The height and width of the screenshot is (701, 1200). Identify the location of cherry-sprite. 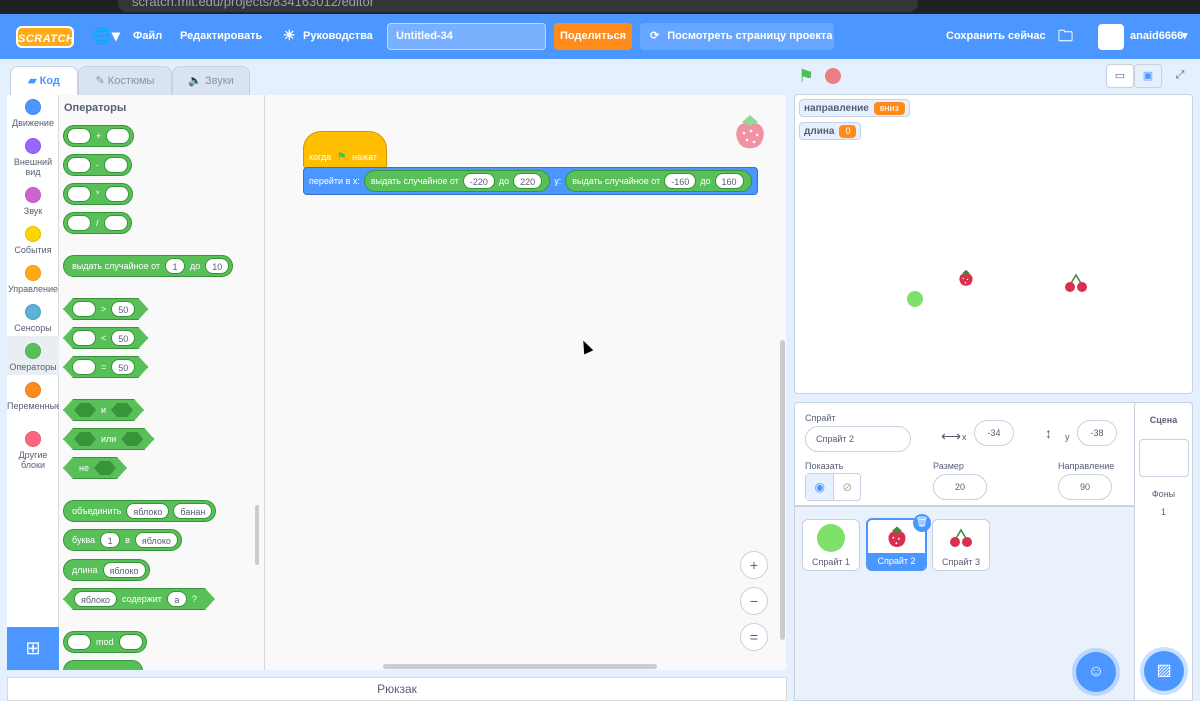
(1076, 283).